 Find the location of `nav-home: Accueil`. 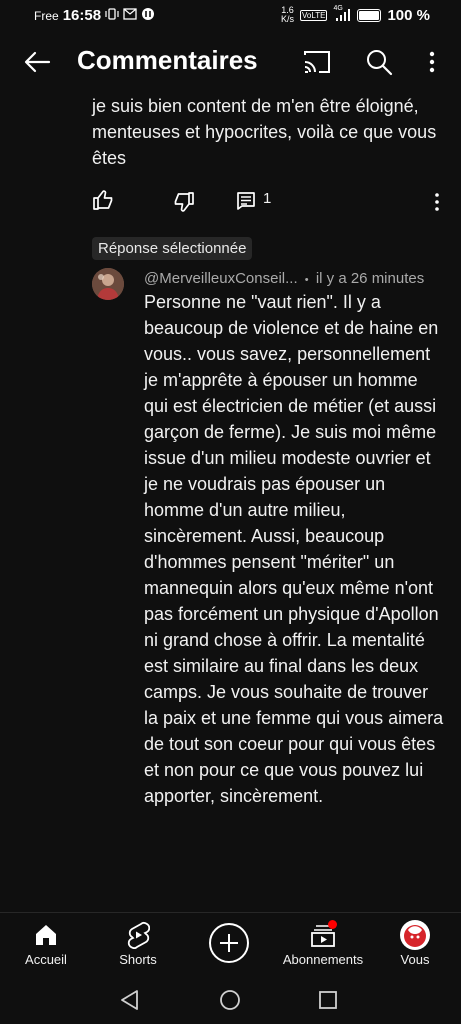

nav-home: Accueil is located at coordinates (46, 943).